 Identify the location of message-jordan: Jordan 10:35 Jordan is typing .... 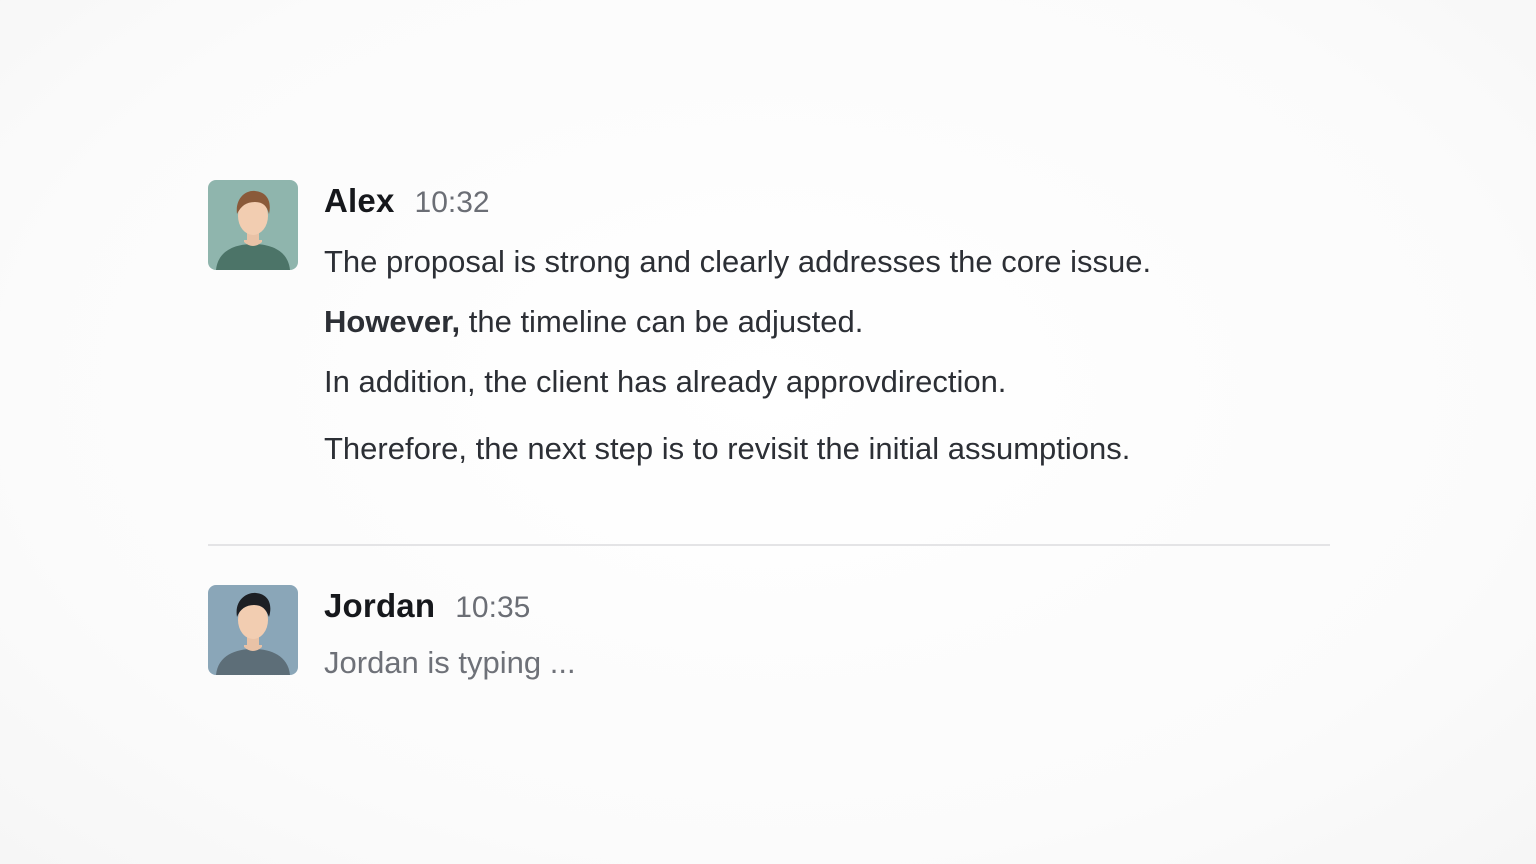
(392, 633).